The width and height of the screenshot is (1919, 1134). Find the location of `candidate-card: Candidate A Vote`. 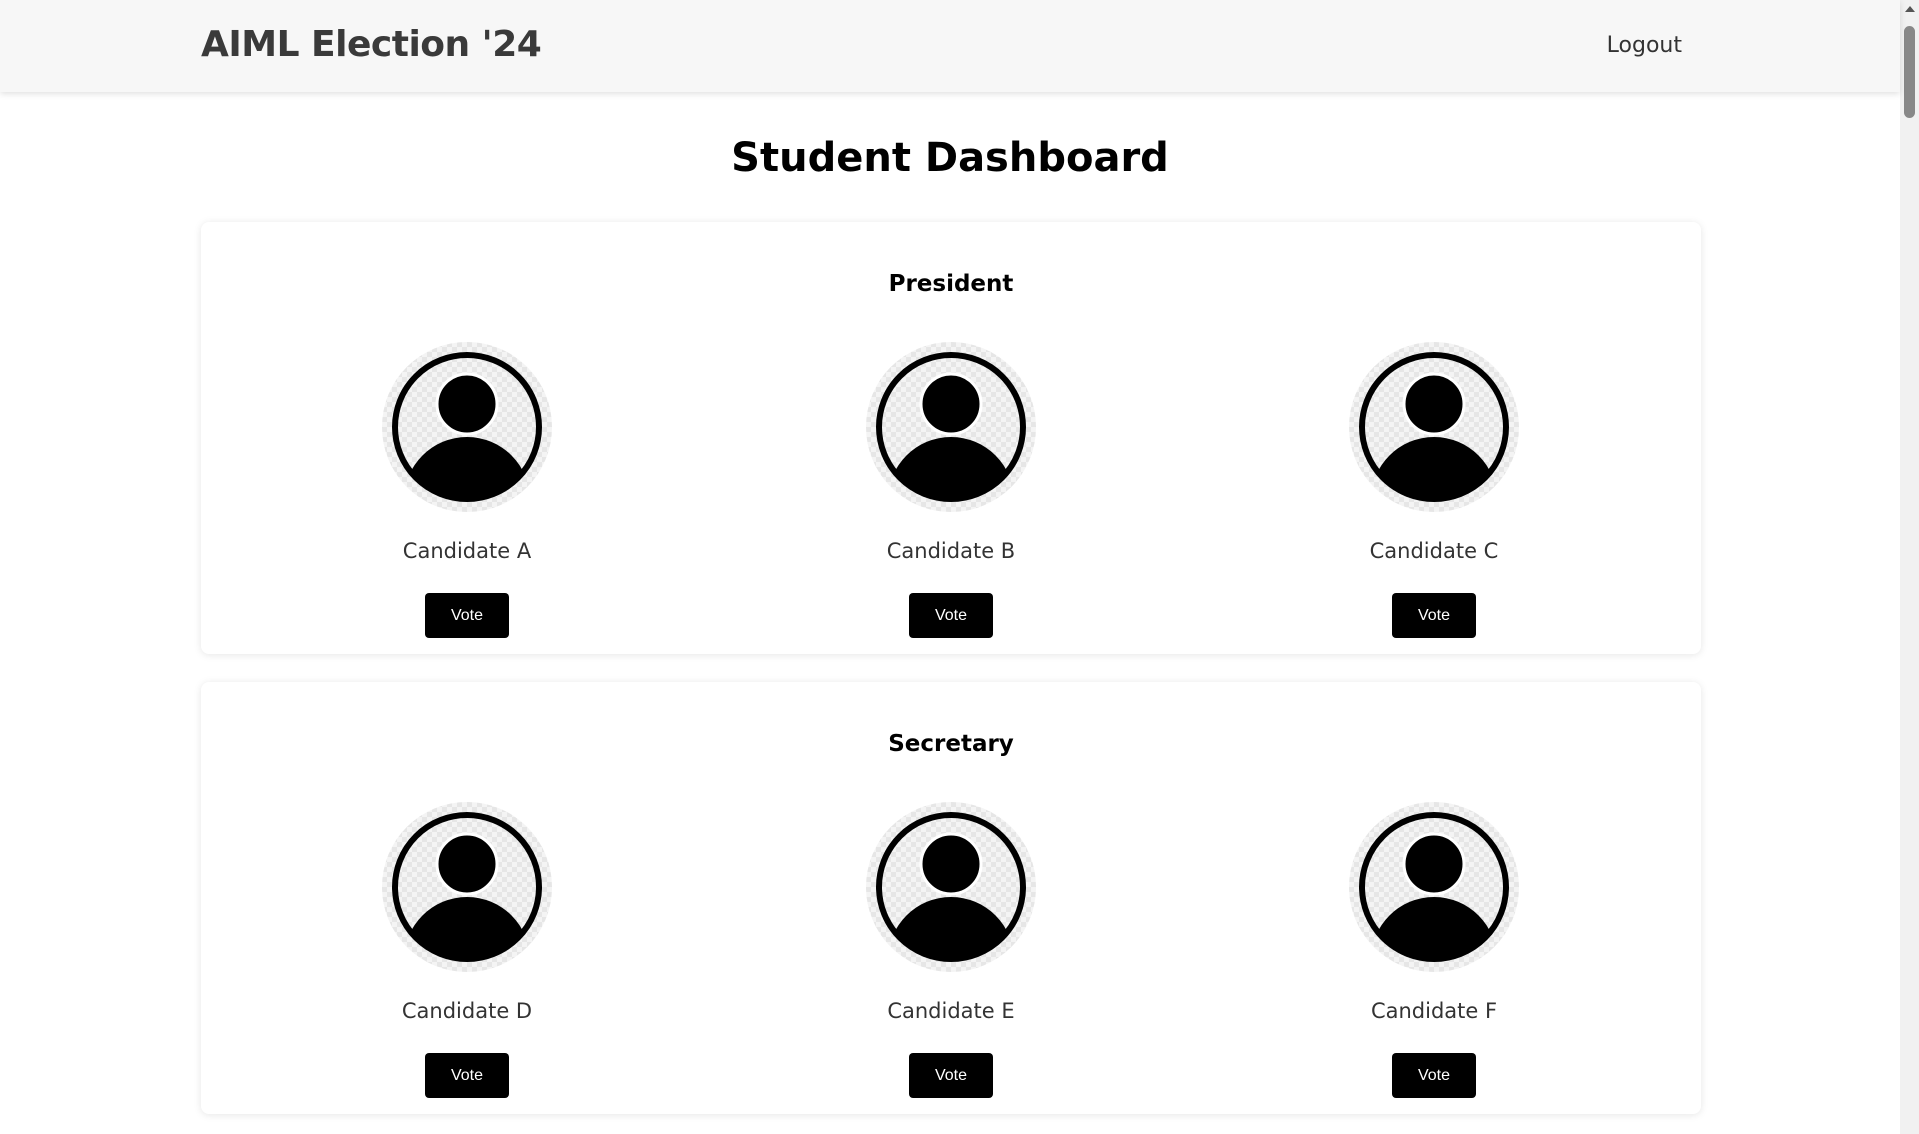

candidate-card: Candidate A Vote is located at coordinates (467, 492).